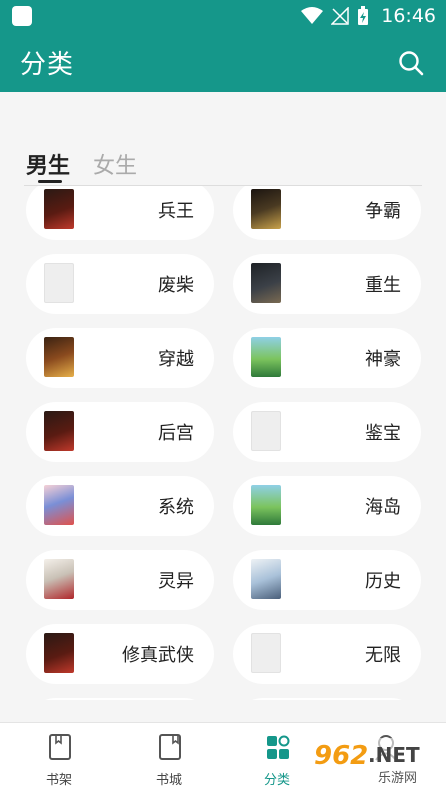 Image resolution: width=446 pixels, height=792 pixels. I want to click on tab-female: 女生, so click(115, 164).